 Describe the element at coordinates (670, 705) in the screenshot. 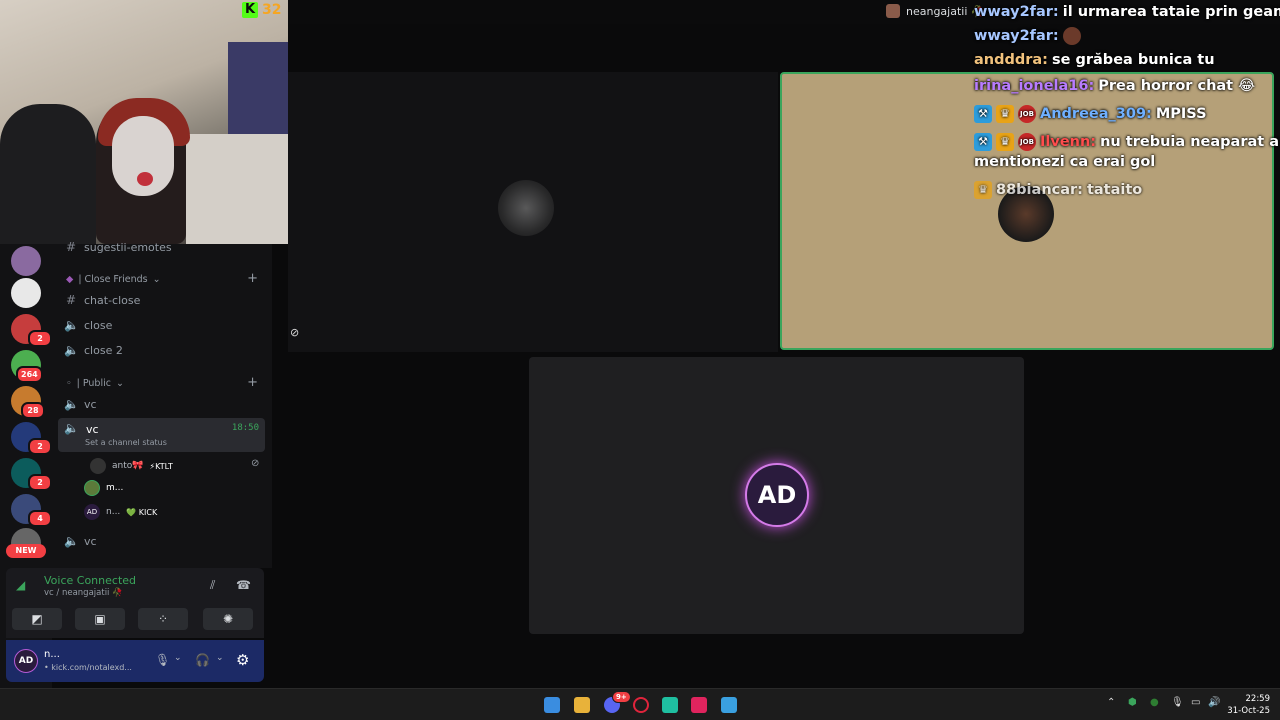

I see `app-icon` at that location.